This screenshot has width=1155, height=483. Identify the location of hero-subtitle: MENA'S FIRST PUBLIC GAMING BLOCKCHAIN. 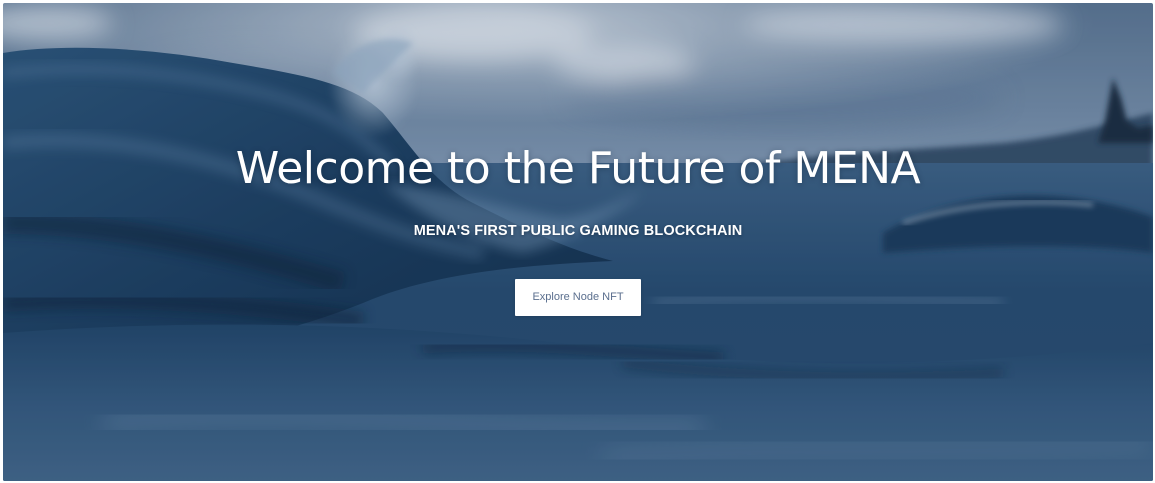
(578, 231).